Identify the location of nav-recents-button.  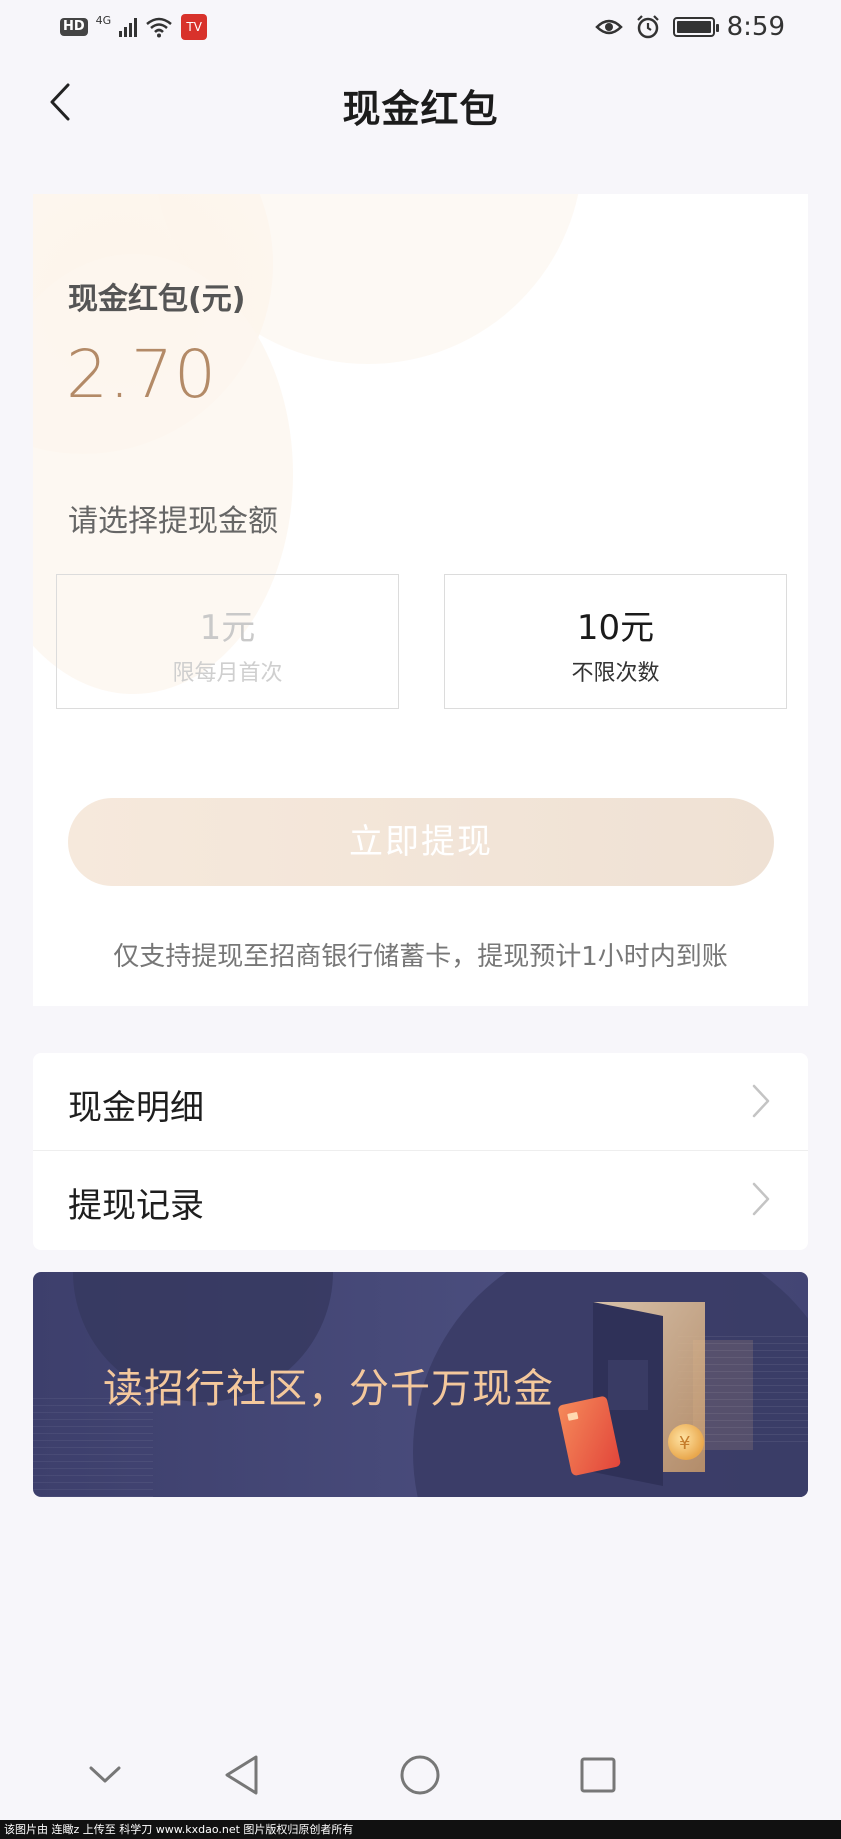
(598, 1775).